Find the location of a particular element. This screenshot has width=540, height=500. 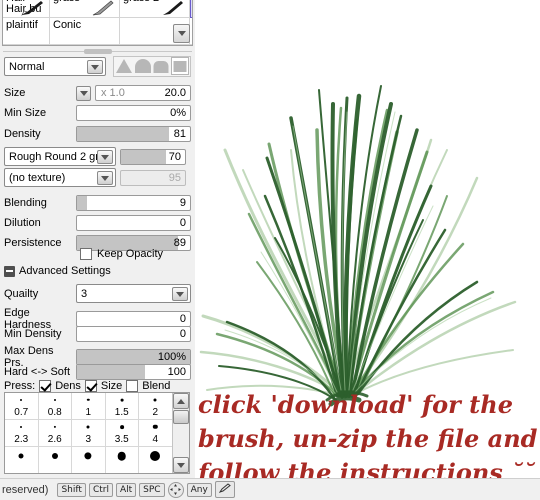

keep-opacity-row: Keep Opacity is located at coordinates (121, 254).